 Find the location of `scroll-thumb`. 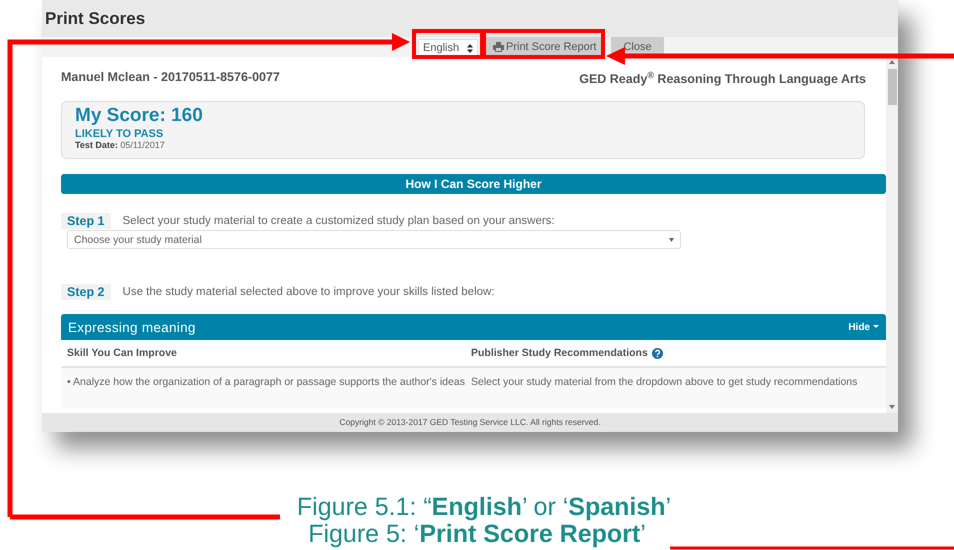

scroll-thumb is located at coordinates (892, 87).